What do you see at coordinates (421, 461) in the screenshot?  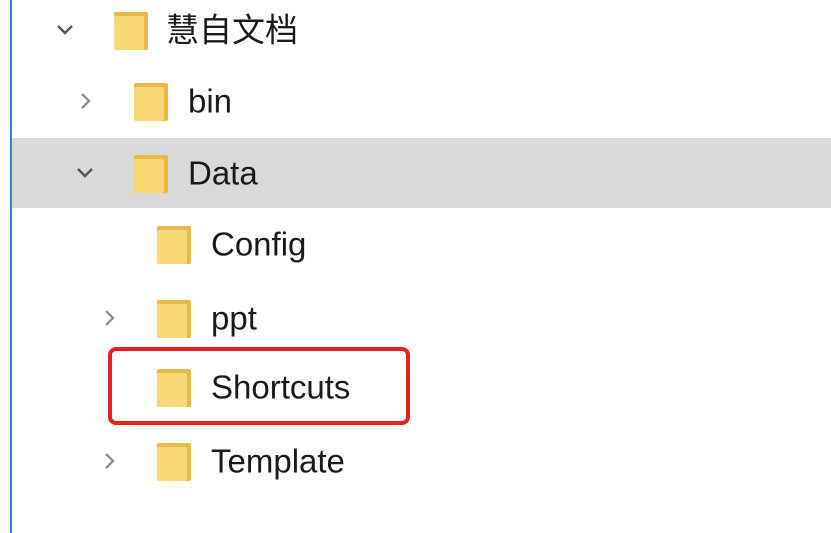 I see `tree-item-template: Template` at bounding box center [421, 461].